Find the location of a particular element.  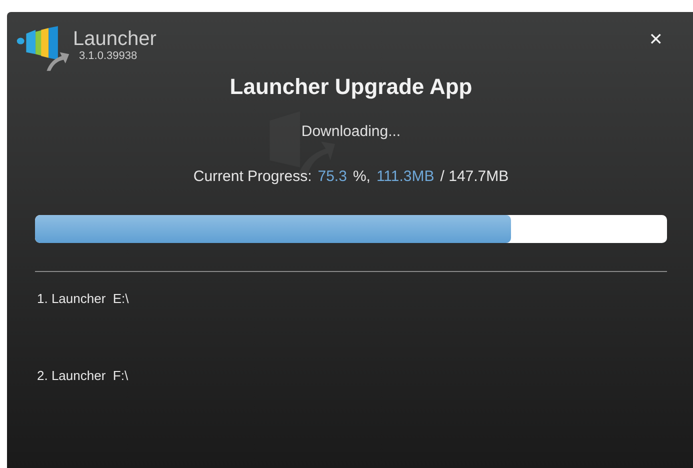

install-target: 1. Launcher E:\ is located at coordinates (83, 298).